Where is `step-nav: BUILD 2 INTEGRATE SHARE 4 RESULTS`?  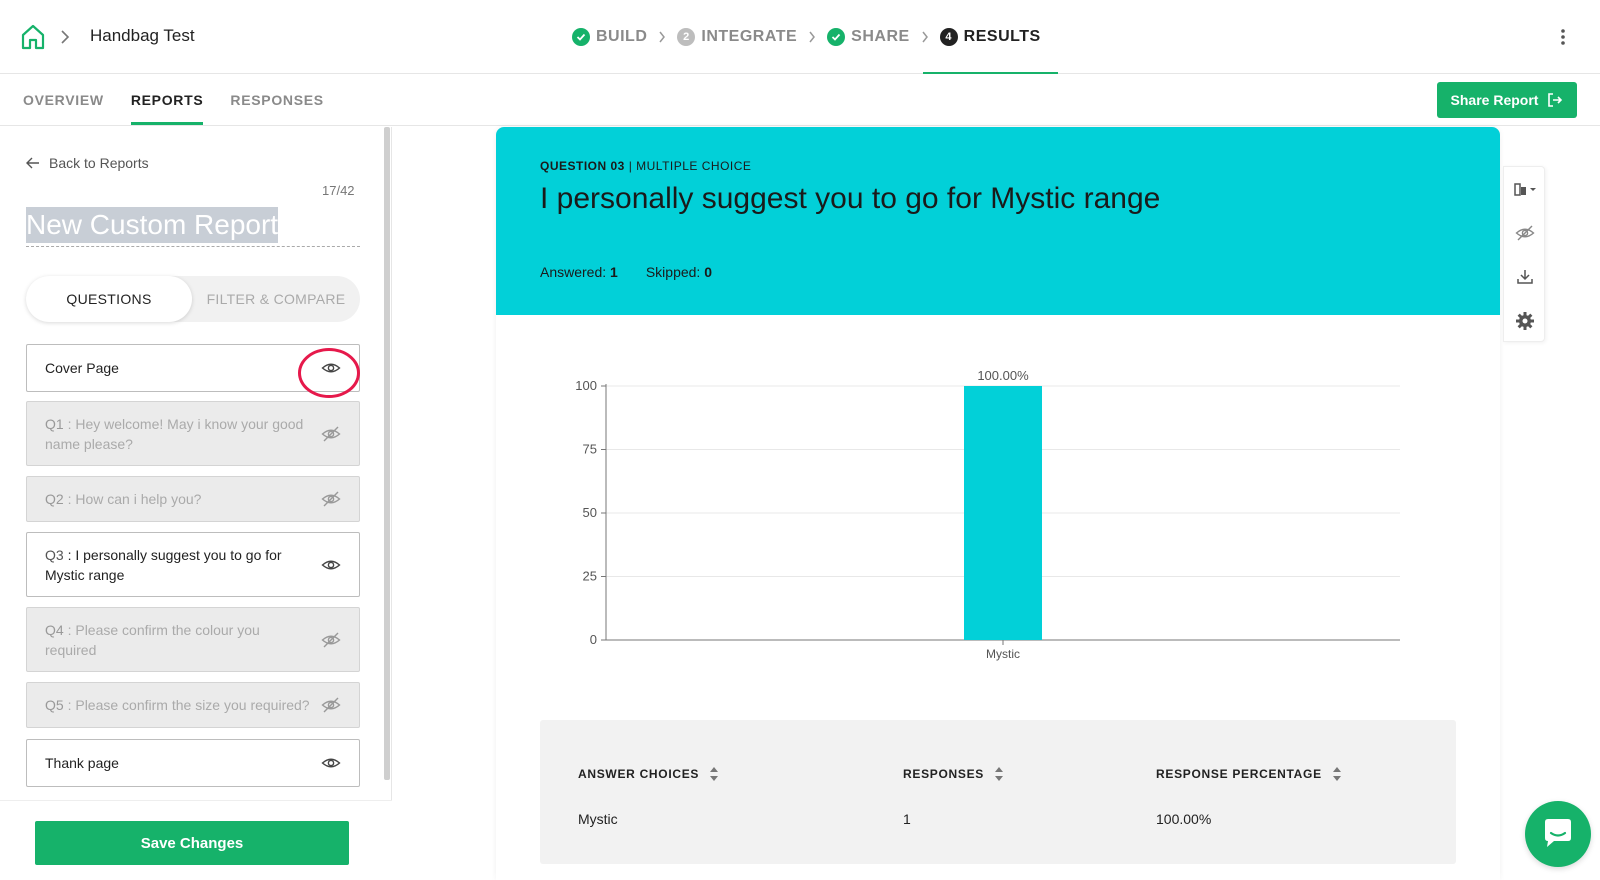 step-nav: BUILD 2 INTEGRATE SHARE 4 RESULTS is located at coordinates (815, 37).